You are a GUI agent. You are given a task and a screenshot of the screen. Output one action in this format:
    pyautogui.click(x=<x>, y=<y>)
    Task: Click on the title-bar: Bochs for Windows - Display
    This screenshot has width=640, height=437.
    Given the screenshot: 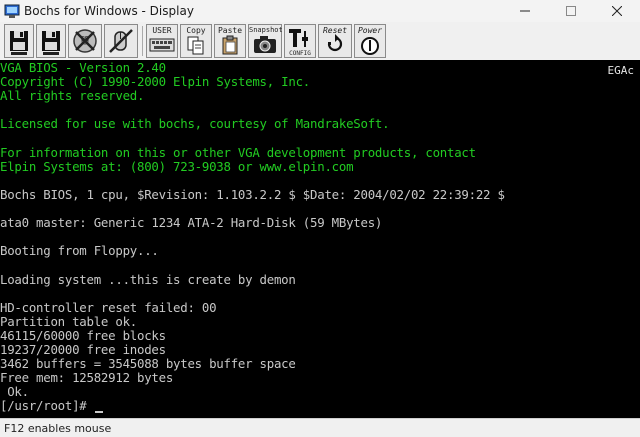 What is the action you would take?
    pyautogui.click(x=320, y=11)
    